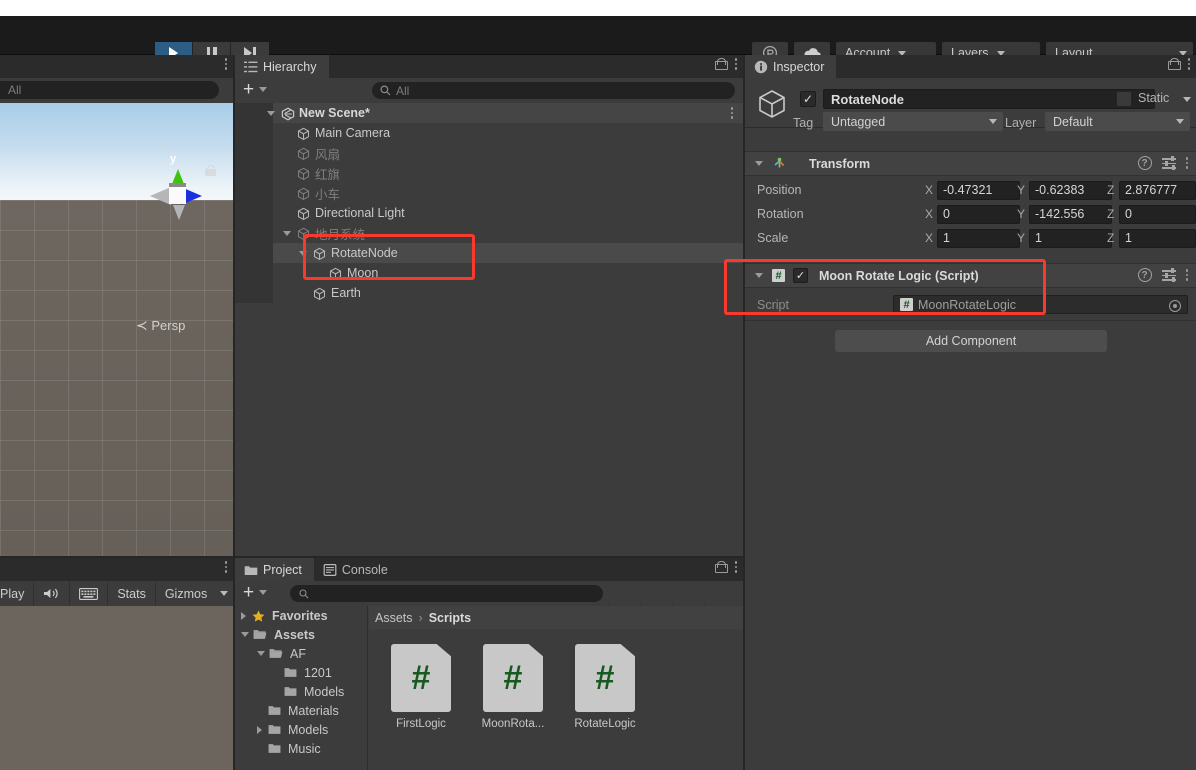 The height and width of the screenshot is (770, 1196). Describe the element at coordinates (282, 569) in the screenshot. I see `tab-project-label: Project` at that location.